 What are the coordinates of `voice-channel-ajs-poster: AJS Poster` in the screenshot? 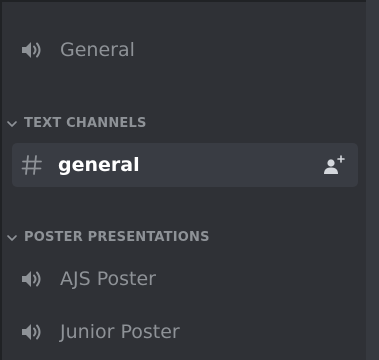 It's located at (185, 279).